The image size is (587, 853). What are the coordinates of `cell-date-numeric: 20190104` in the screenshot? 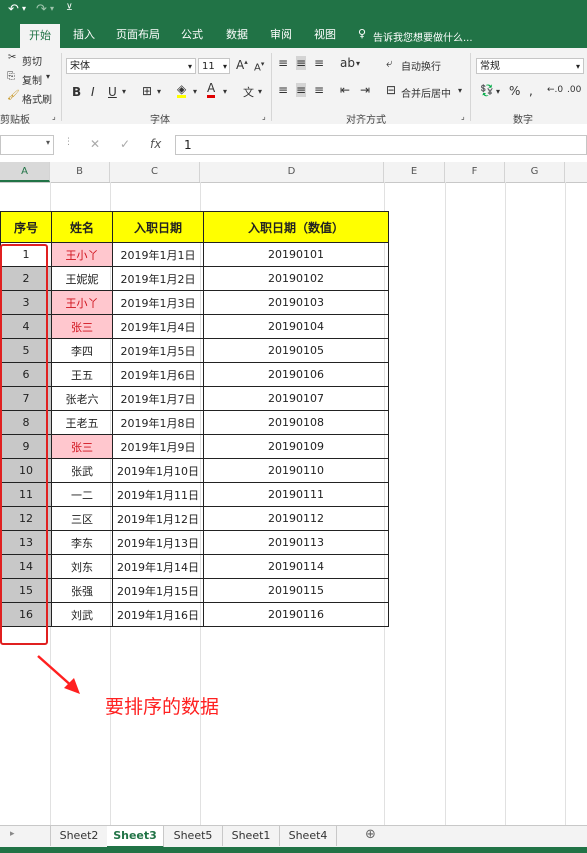 It's located at (296, 326).